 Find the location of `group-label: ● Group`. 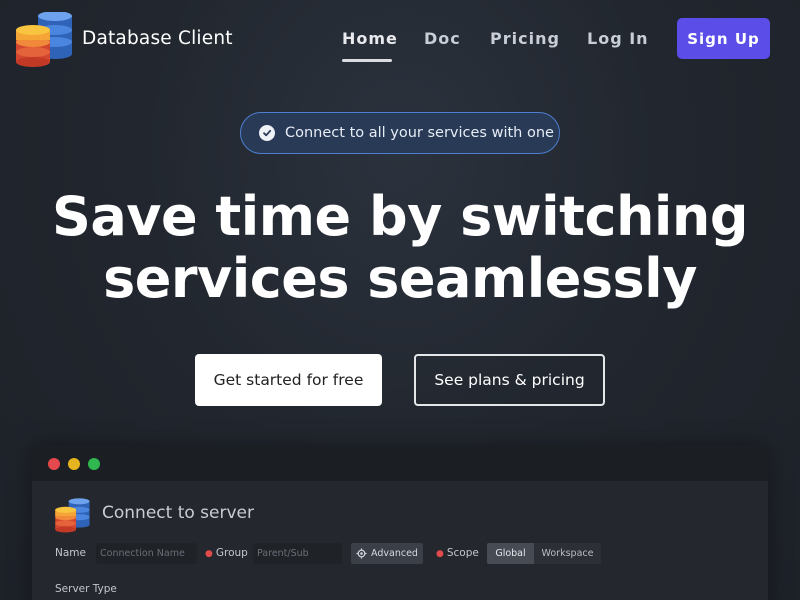

group-label: ● Group is located at coordinates (226, 553).